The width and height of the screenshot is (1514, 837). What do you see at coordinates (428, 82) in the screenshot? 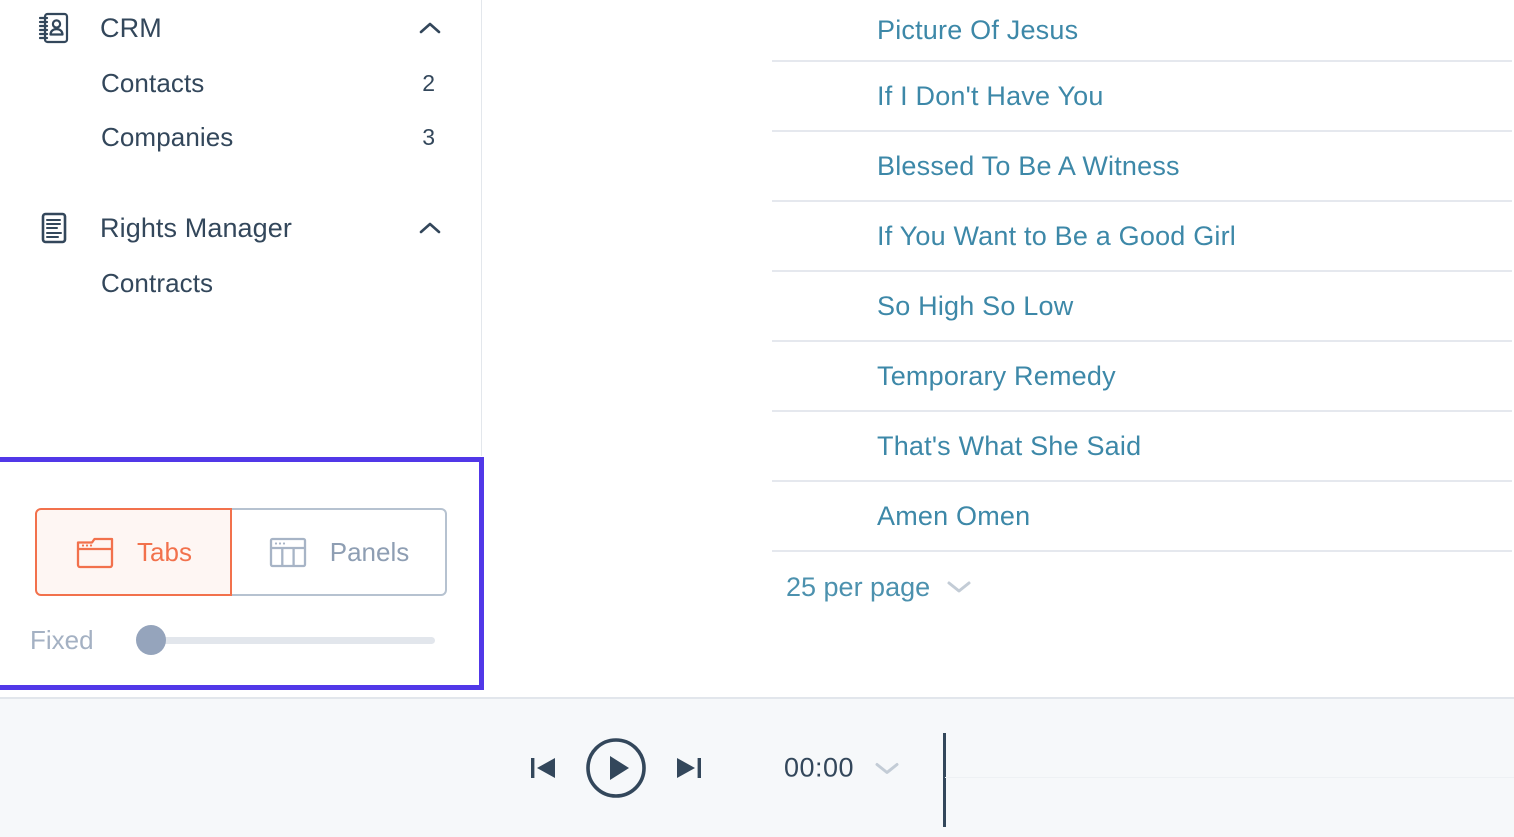
I see `sidebar-item-count: 2` at bounding box center [428, 82].